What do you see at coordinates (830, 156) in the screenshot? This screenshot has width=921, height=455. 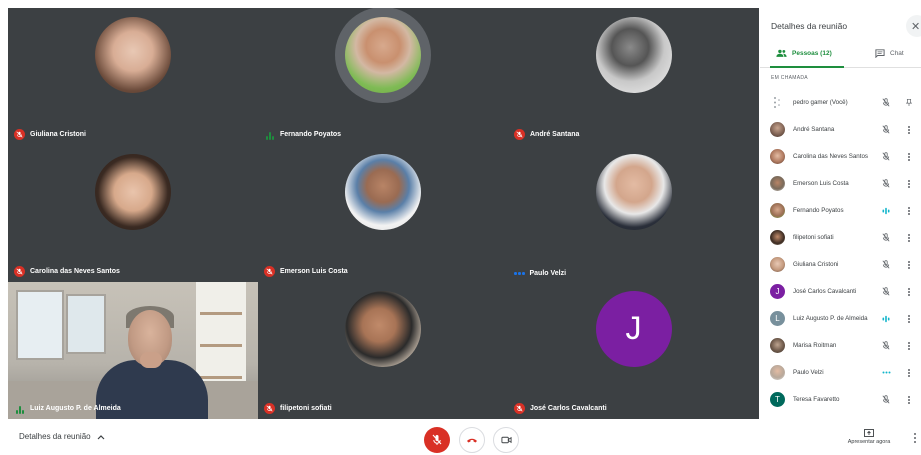 I see `participant-name: Carolina das Neves Santos` at bounding box center [830, 156].